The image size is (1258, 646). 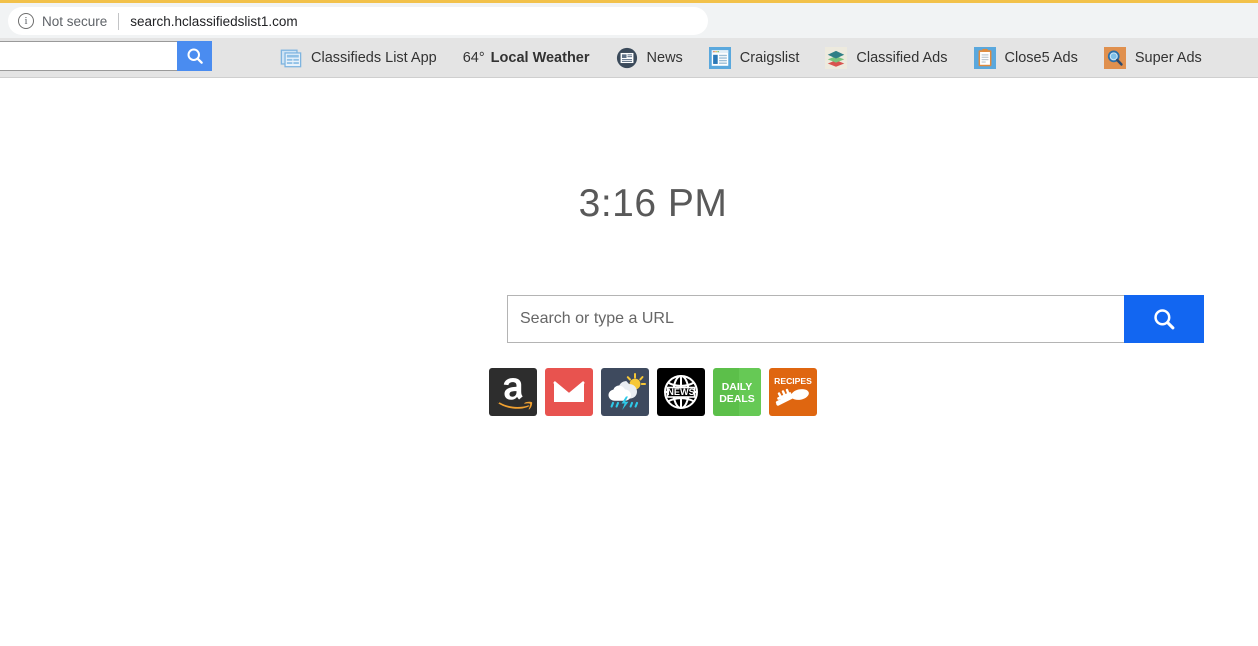 I want to click on info-circle-icon: i, so click(x=26, y=21).